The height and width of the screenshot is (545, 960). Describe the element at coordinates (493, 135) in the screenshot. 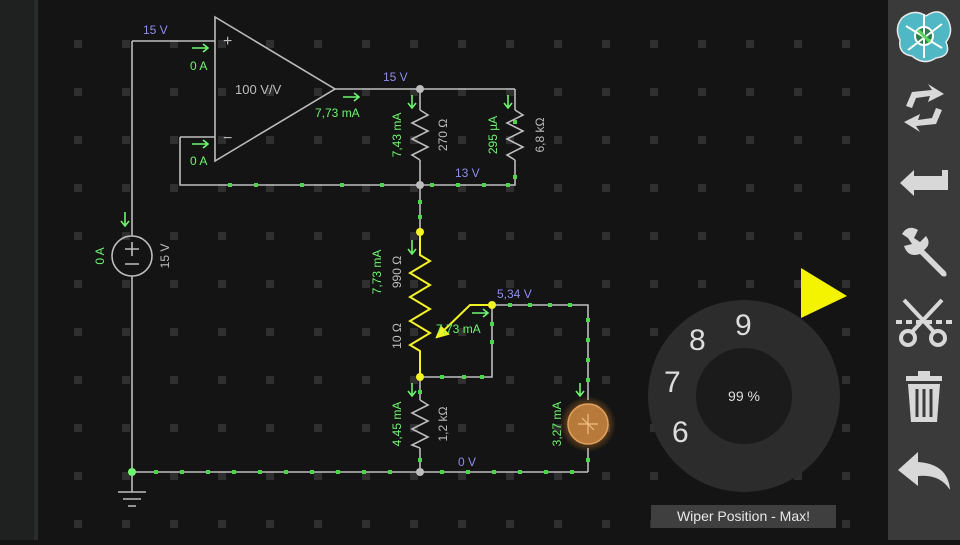

I see `r6k8-current: 295 µA` at that location.